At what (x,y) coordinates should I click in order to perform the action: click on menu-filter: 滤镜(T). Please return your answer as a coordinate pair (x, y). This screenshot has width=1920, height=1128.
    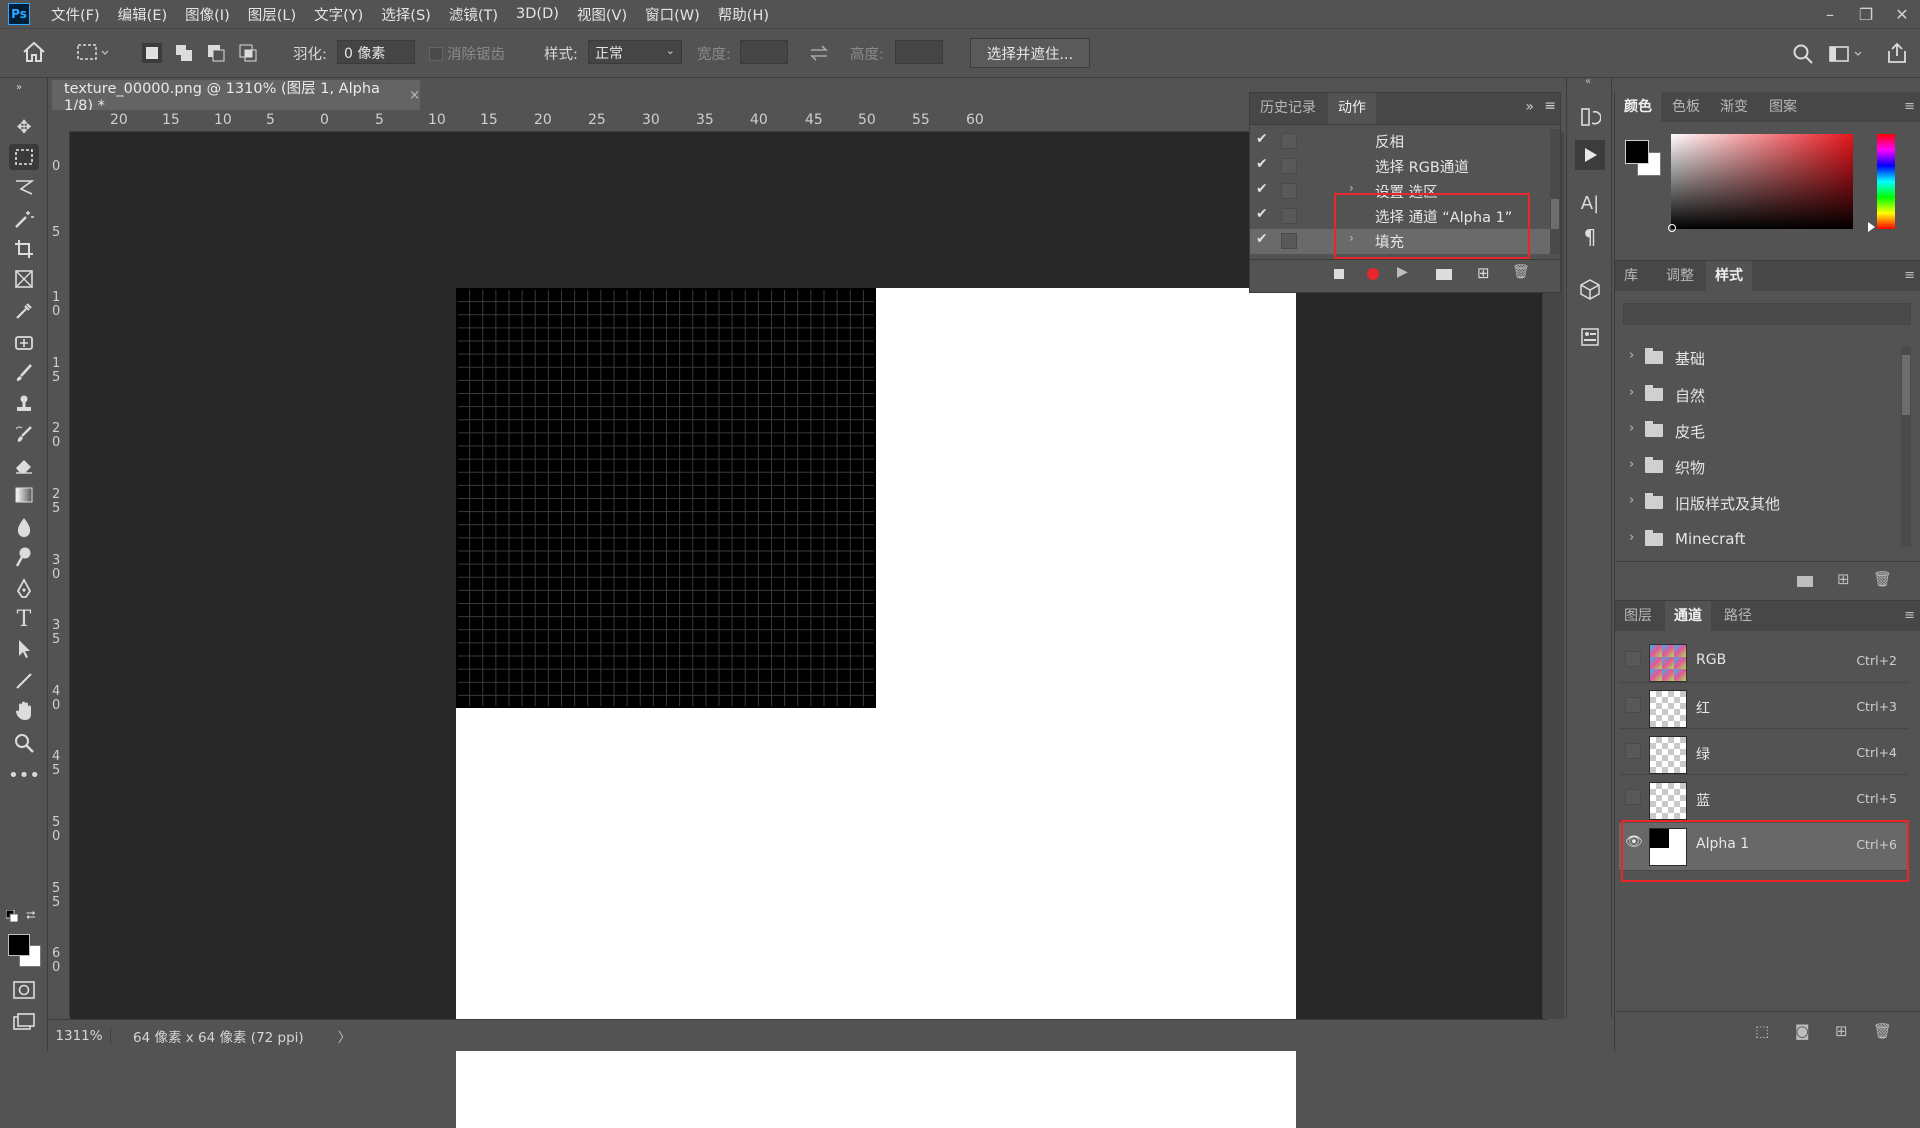
    Looking at the image, I should click on (473, 14).